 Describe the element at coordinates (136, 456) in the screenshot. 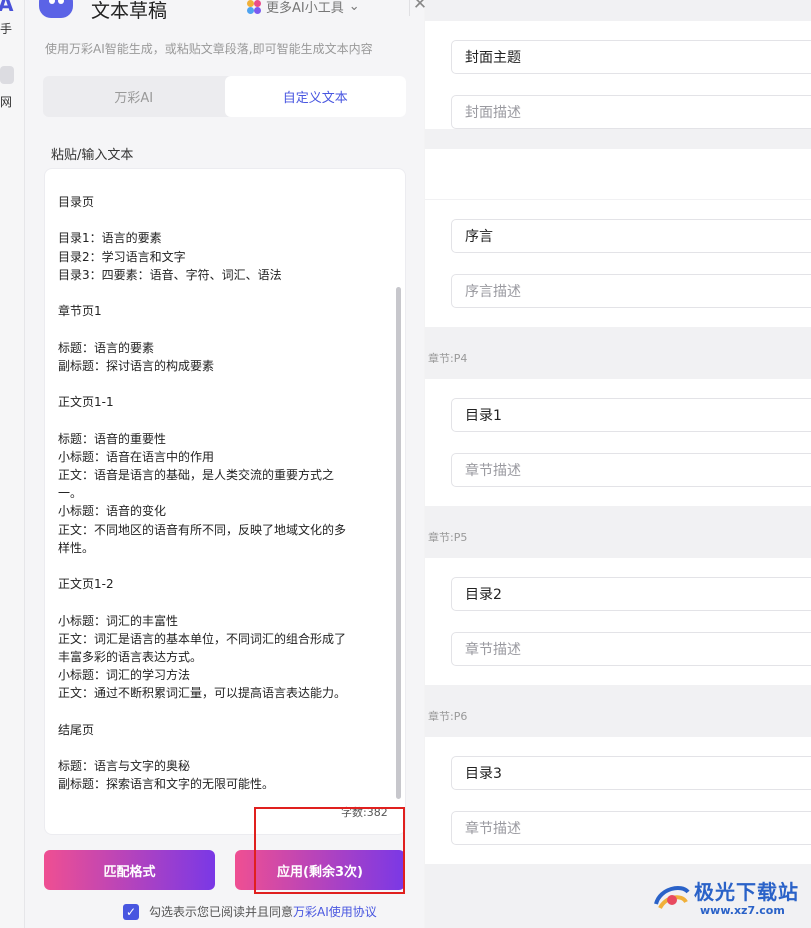

I see `text-line: 小标题：语音在语言中的作用` at that location.